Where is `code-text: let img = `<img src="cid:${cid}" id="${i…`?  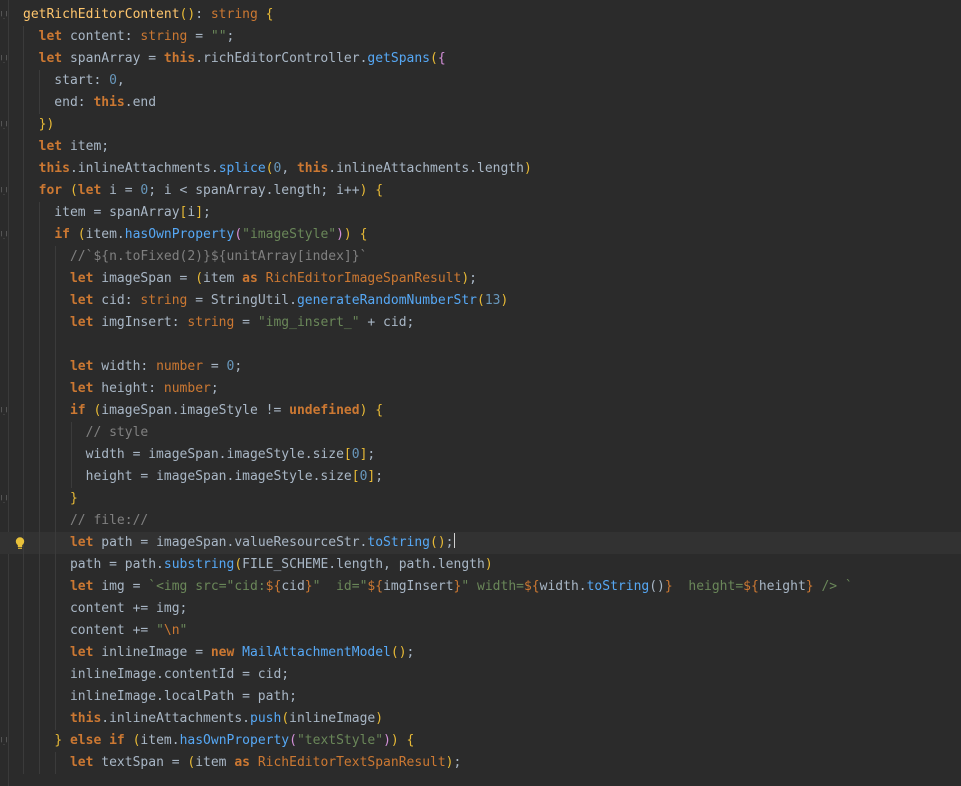 code-text: let img = `<img src="cid:${cid}" id="${i… is located at coordinates (461, 586).